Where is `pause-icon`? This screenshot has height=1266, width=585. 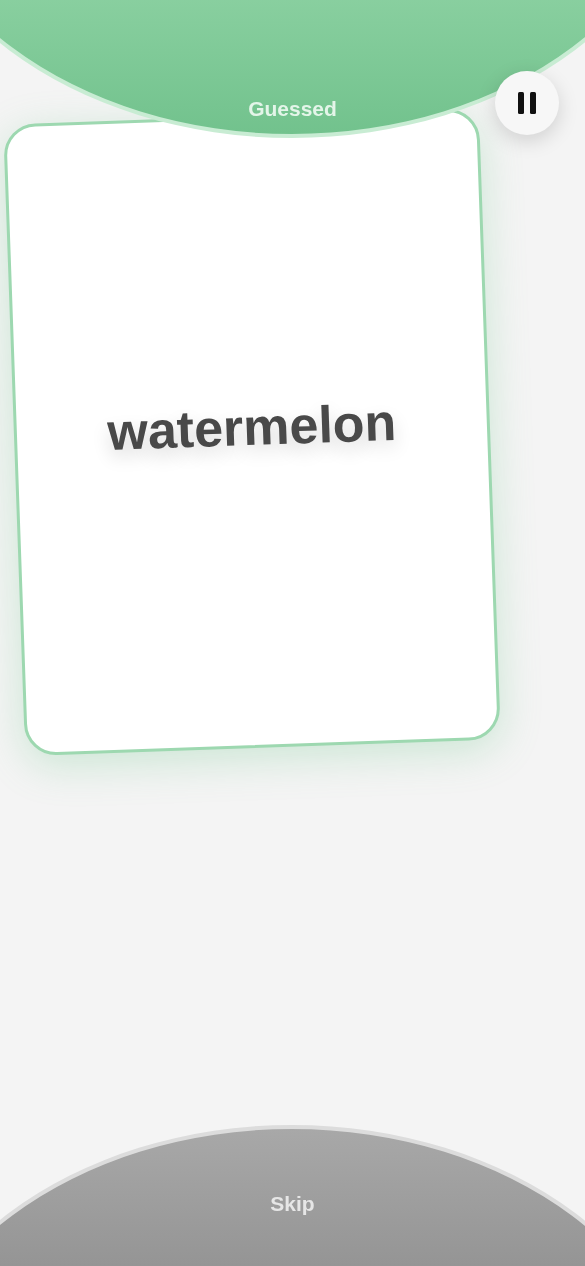
pause-icon is located at coordinates (527, 103).